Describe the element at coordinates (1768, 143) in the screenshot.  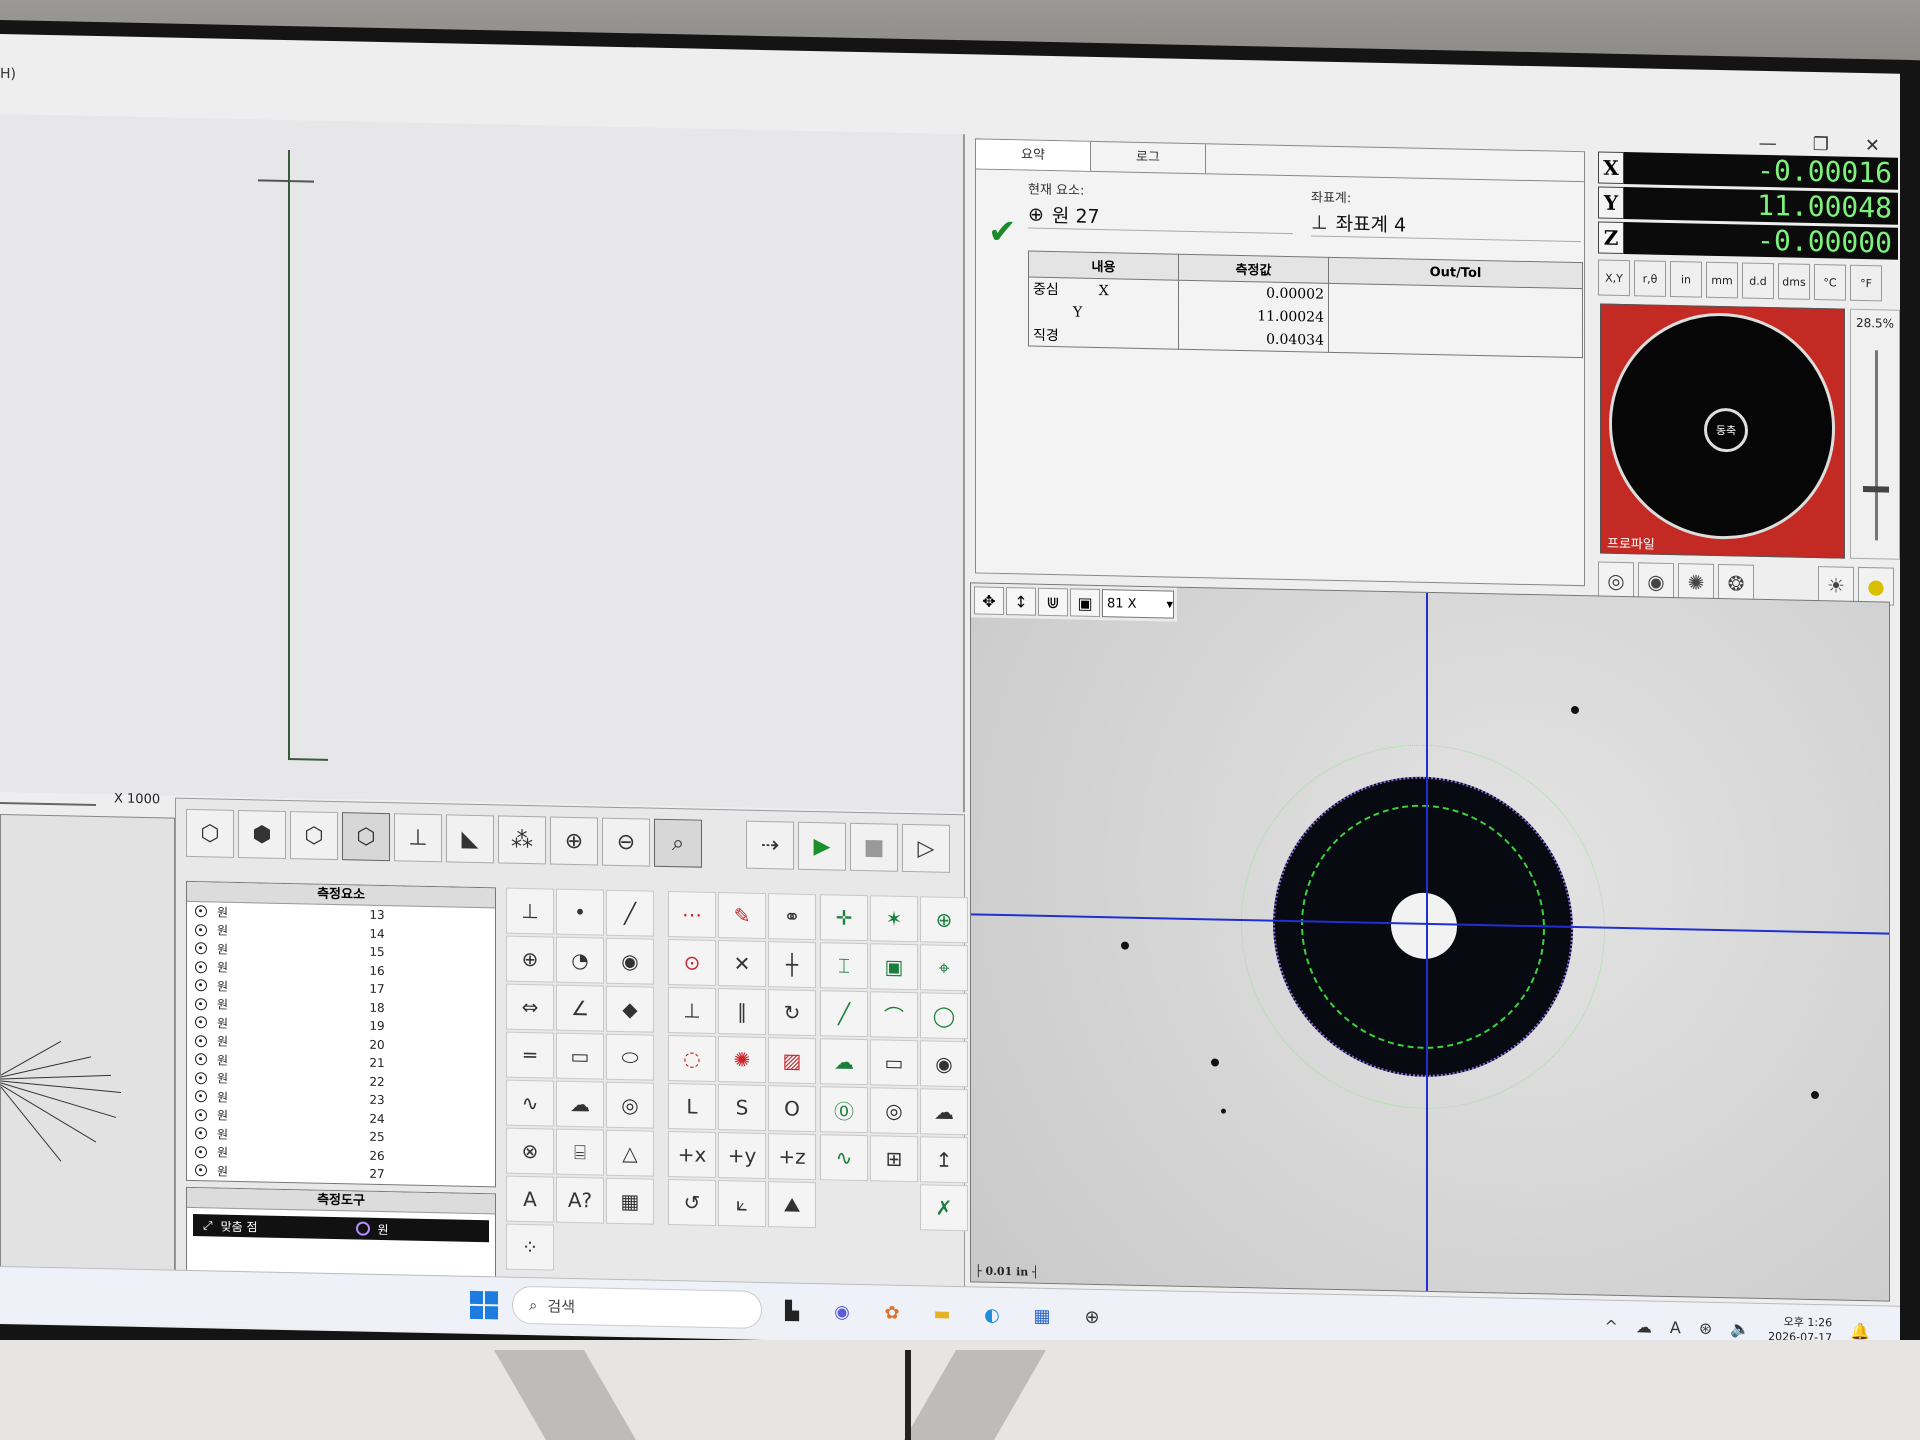
I see `minimize-button: —` at that location.